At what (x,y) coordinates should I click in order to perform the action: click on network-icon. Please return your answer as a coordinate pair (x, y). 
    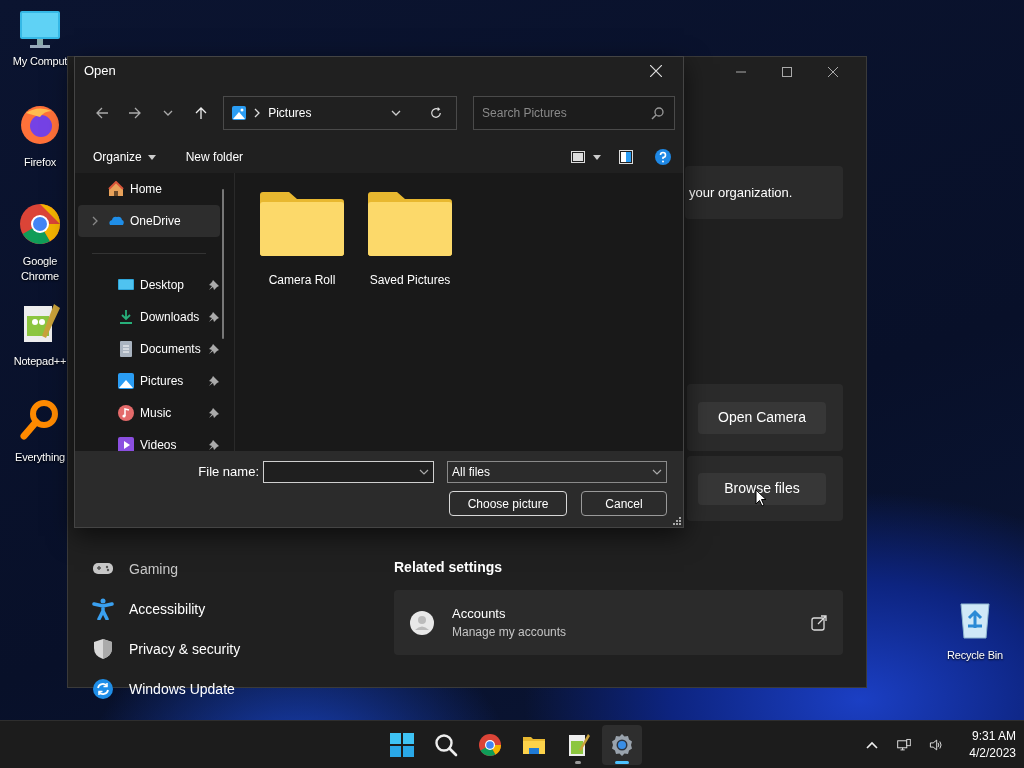
    Looking at the image, I should click on (904, 745).